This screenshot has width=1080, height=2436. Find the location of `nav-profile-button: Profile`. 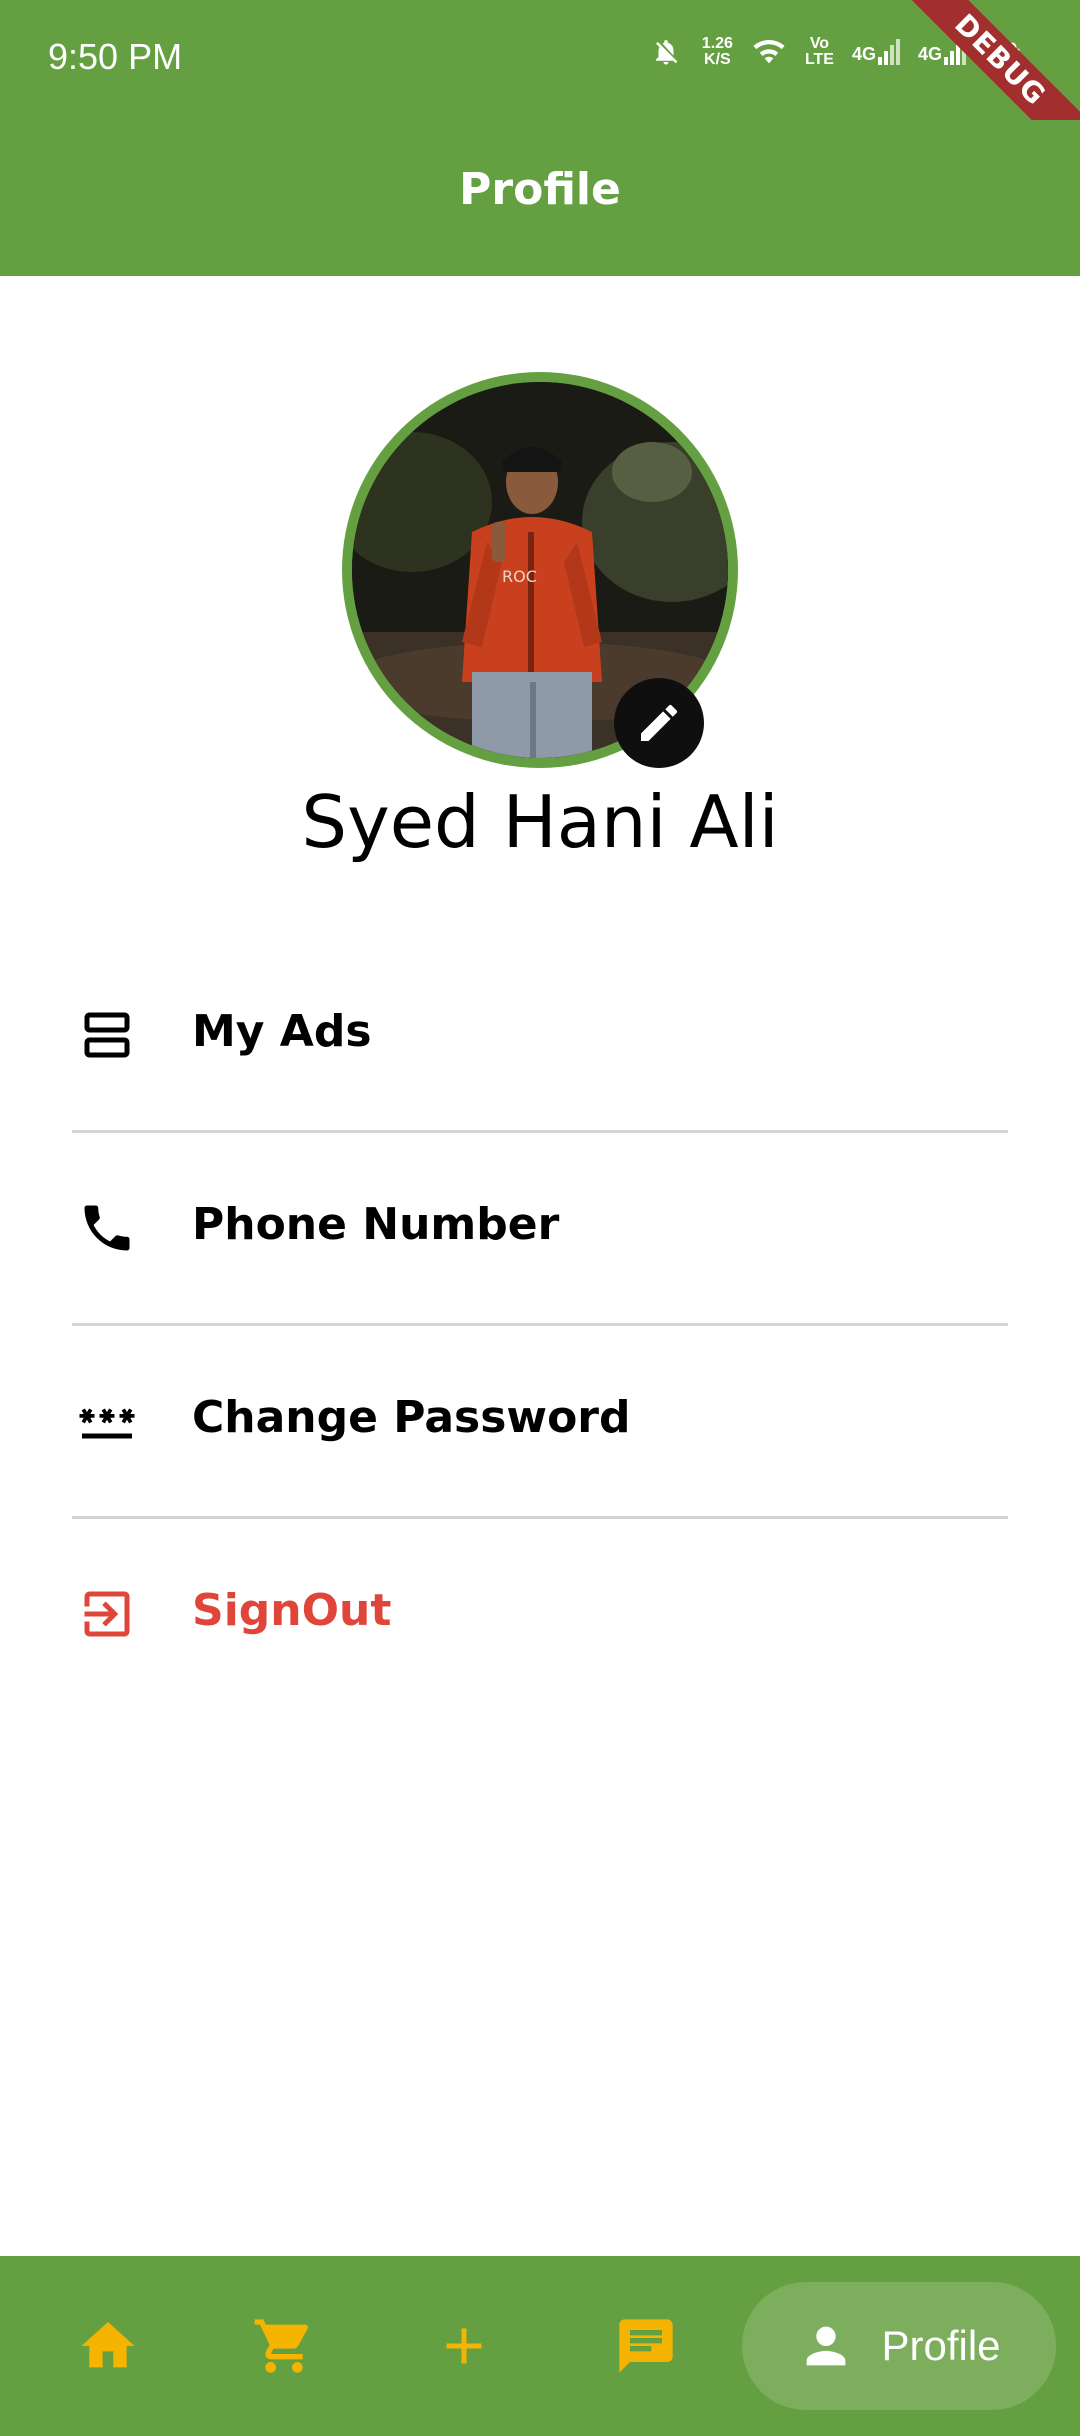

nav-profile-button: Profile is located at coordinates (899, 2346).